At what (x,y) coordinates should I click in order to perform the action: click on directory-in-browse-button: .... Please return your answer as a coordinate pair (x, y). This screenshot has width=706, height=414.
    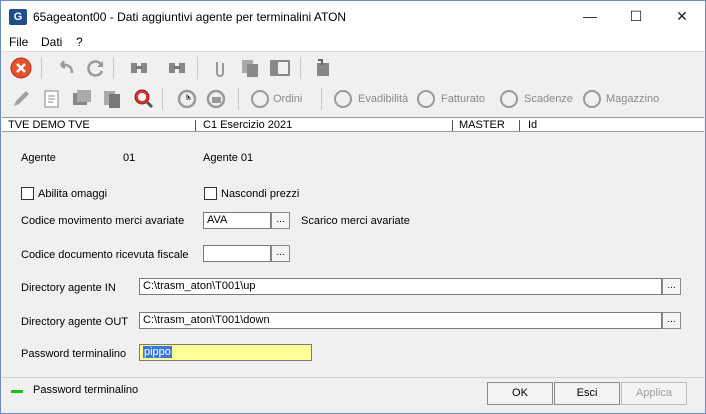
    Looking at the image, I should click on (671, 286).